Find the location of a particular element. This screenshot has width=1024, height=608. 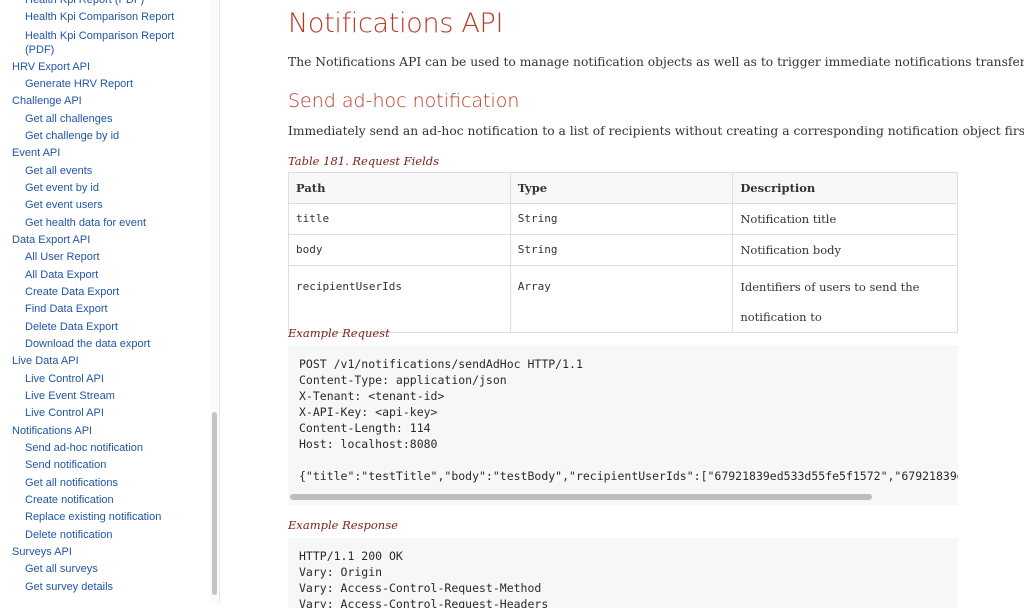

sidebar-section-link: Surveys API is located at coordinates (106, 552).